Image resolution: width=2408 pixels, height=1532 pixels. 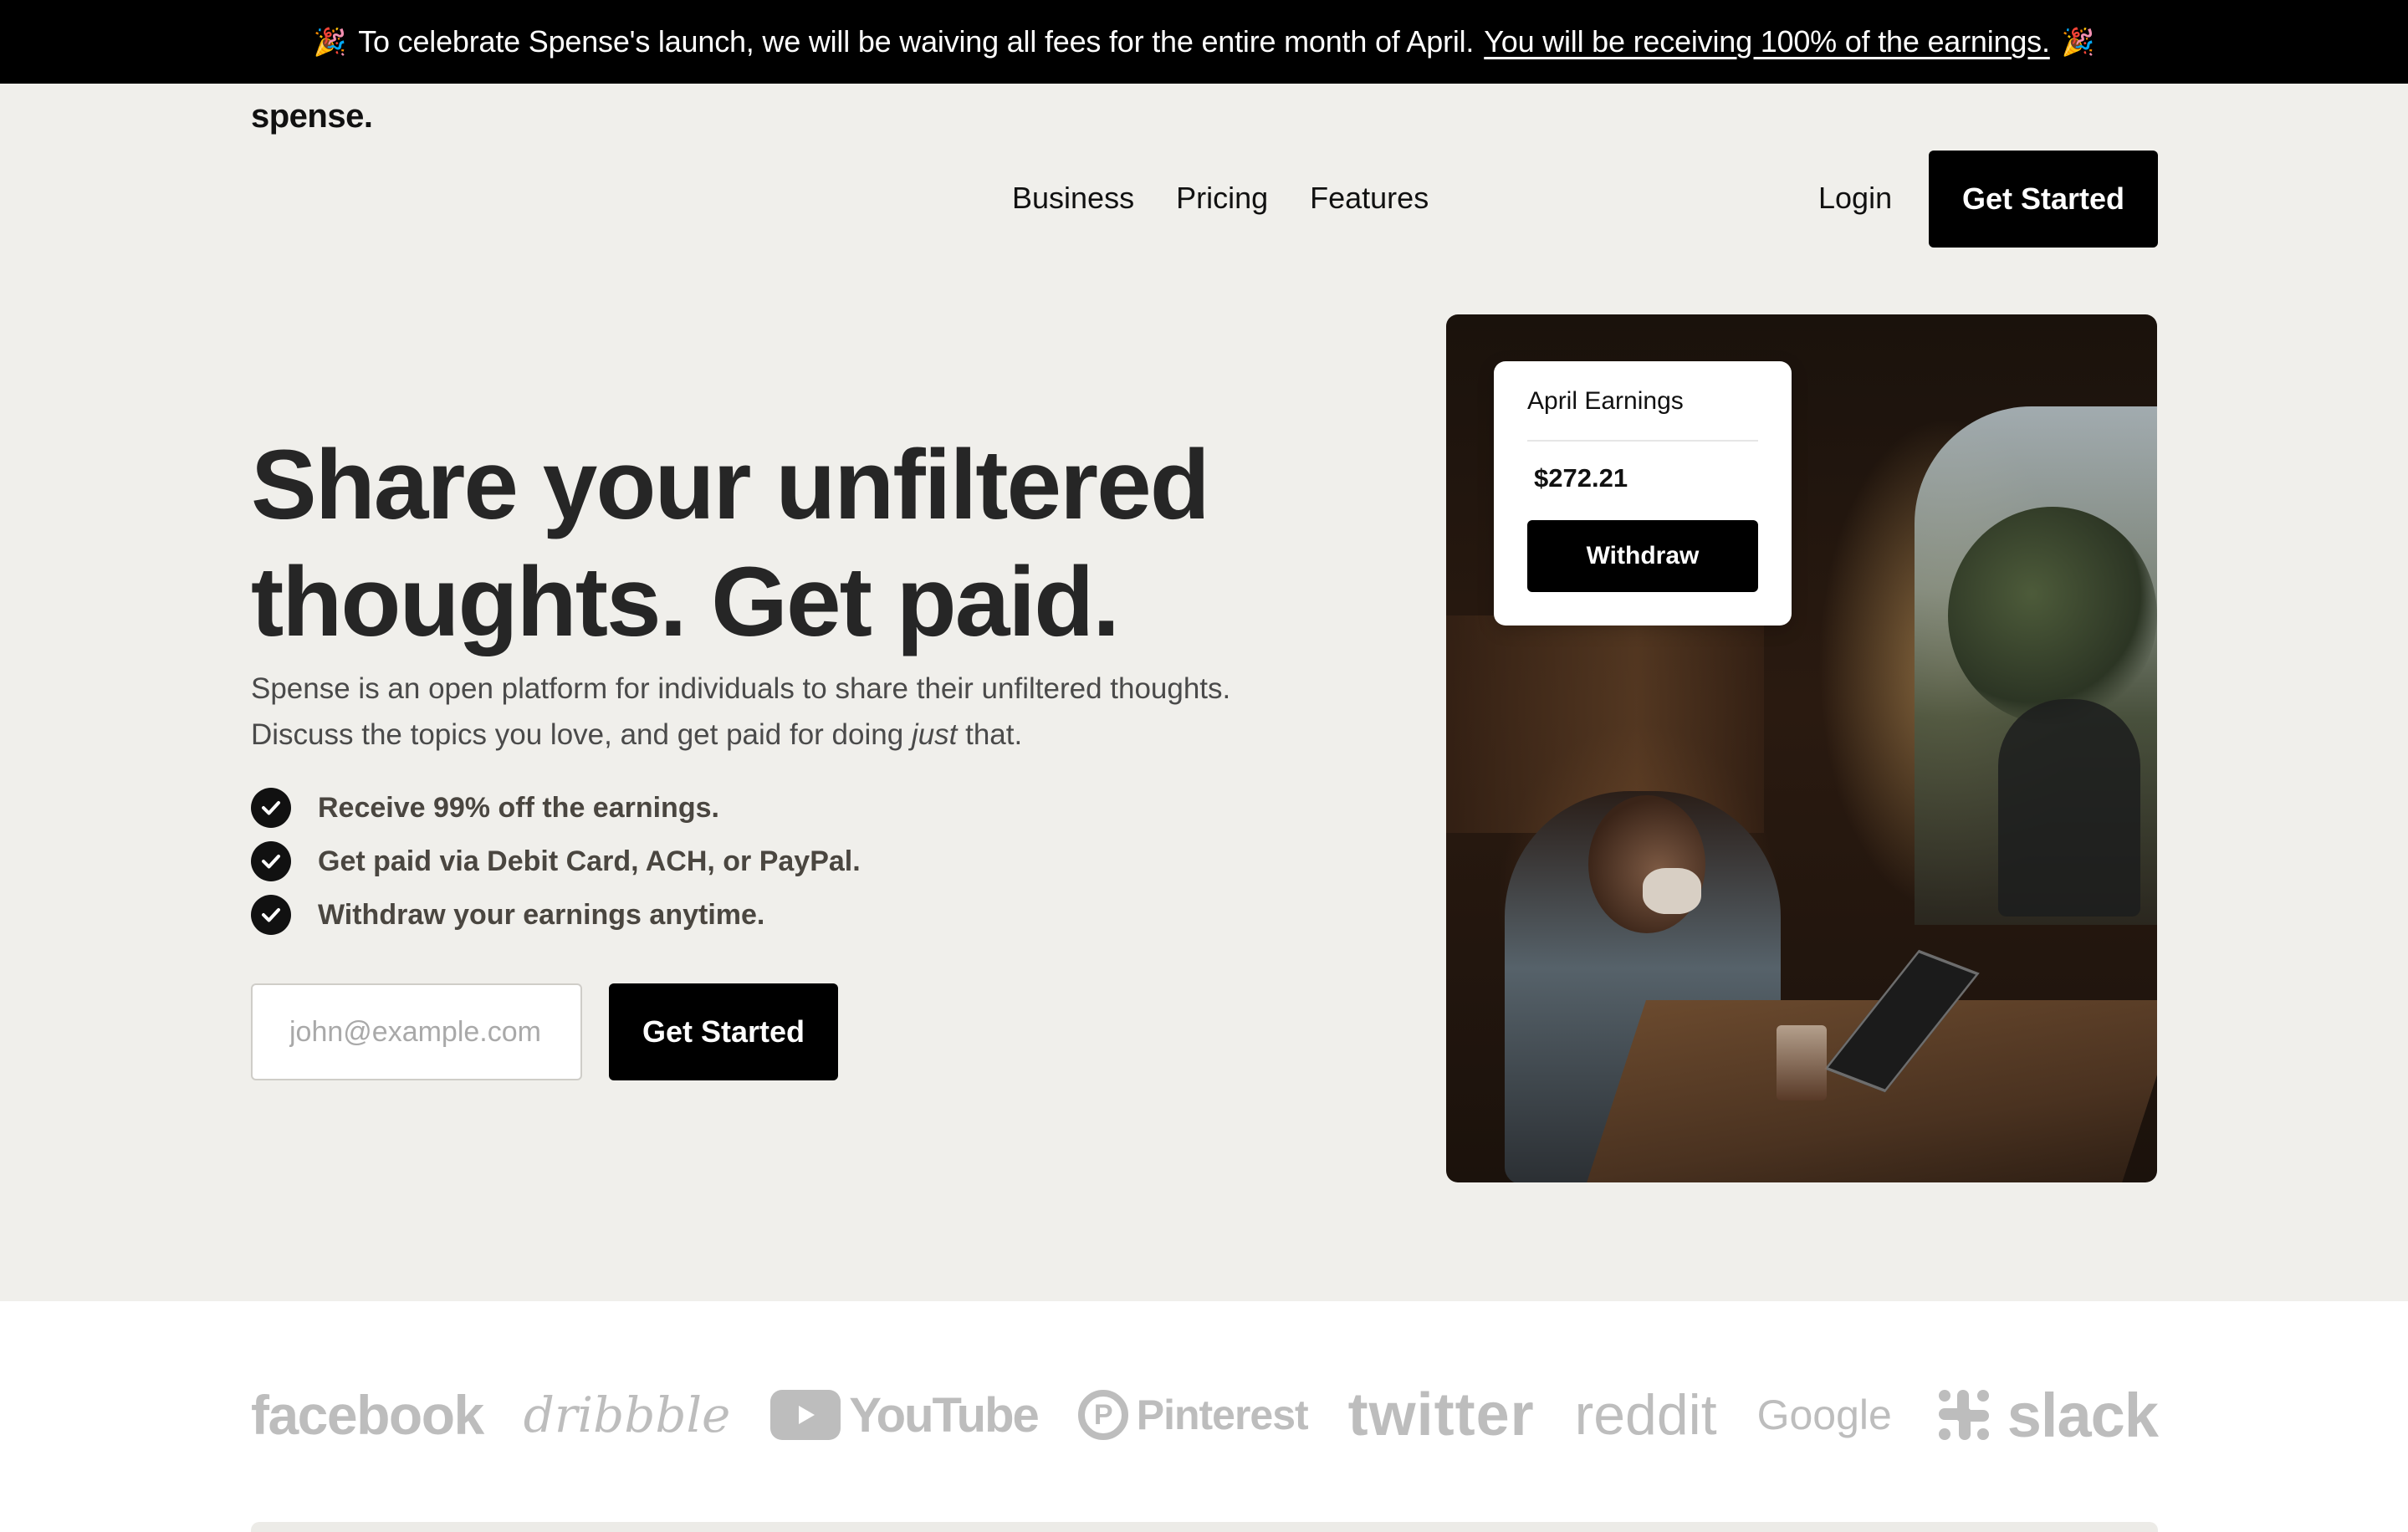 What do you see at coordinates (541, 914) in the screenshot?
I see `feature-text: Withdraw your earnings anytime.` at bounding box center [541, 914].